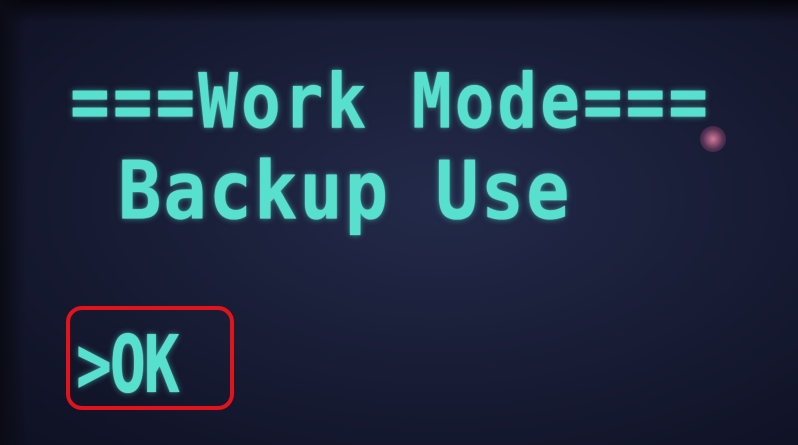  Describe the element at coordinates (128, 365) in the screenshot. I see `ok-option-label: >OK` at that location.